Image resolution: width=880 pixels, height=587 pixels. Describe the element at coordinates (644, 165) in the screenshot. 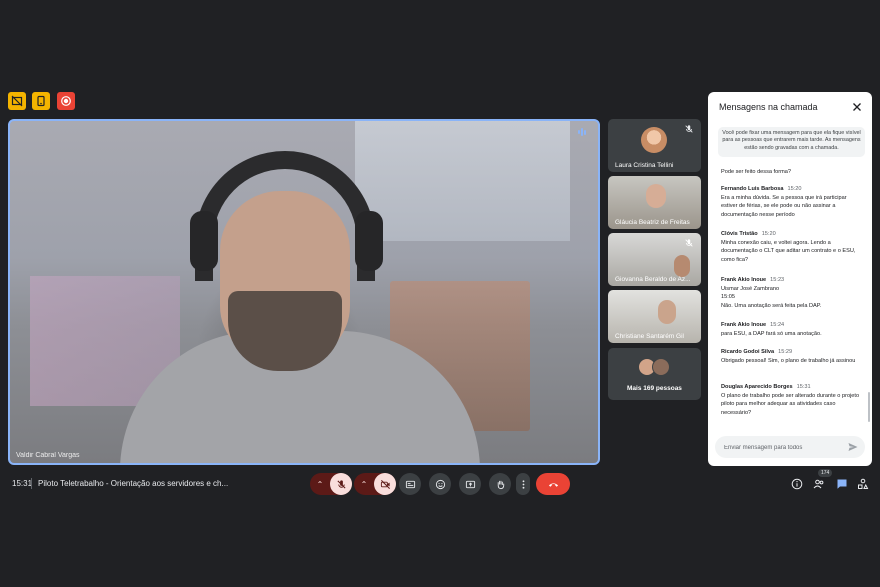

I see `participant-name: Laura Cristina Tellini` at that location.